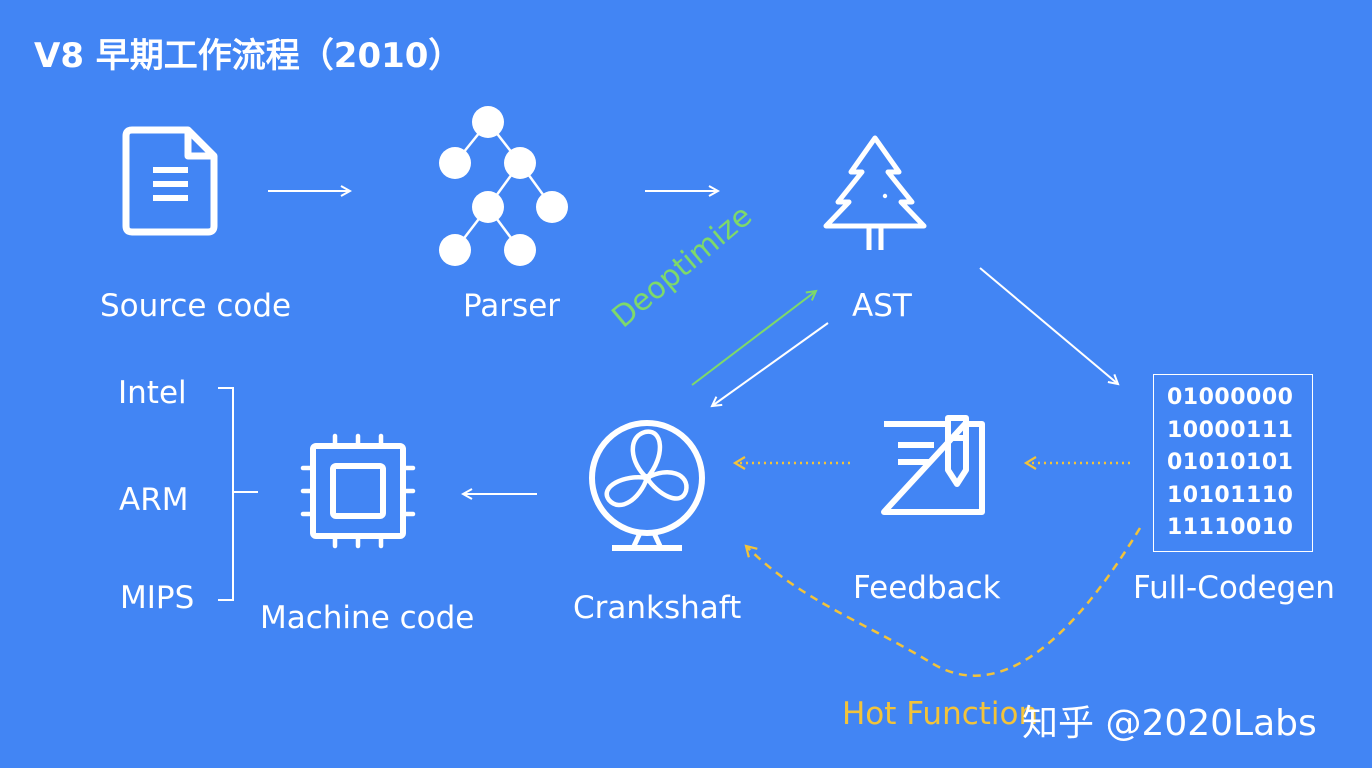  What do you see at coordinates (1048, 325) in the screenshot?
I see `arrow-ast-to-fullcodegen` at bounding box center [1048, 325].